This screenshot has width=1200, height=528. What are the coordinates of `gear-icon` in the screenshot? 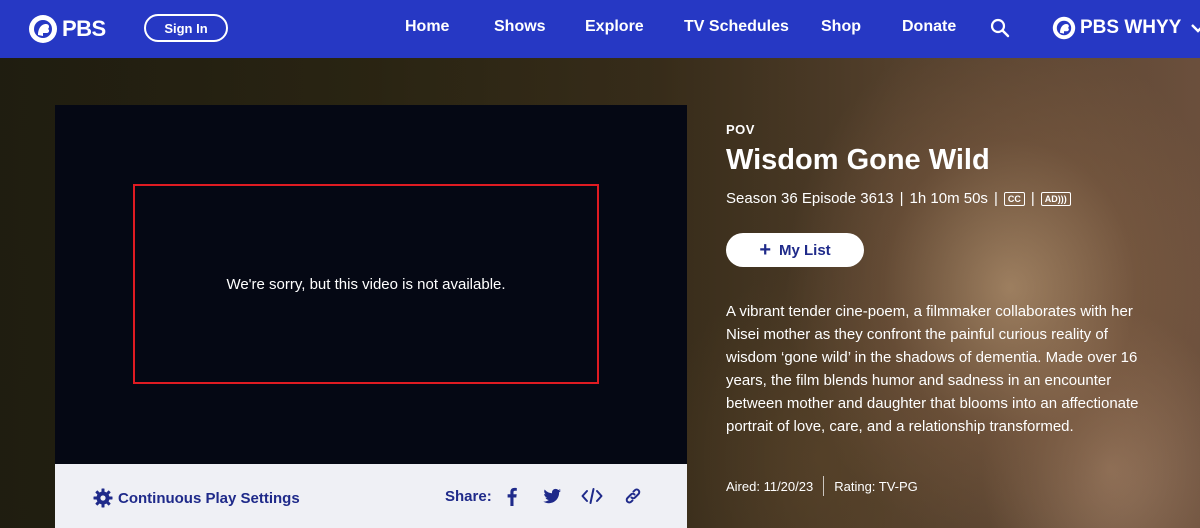 It's located at (103, 498).